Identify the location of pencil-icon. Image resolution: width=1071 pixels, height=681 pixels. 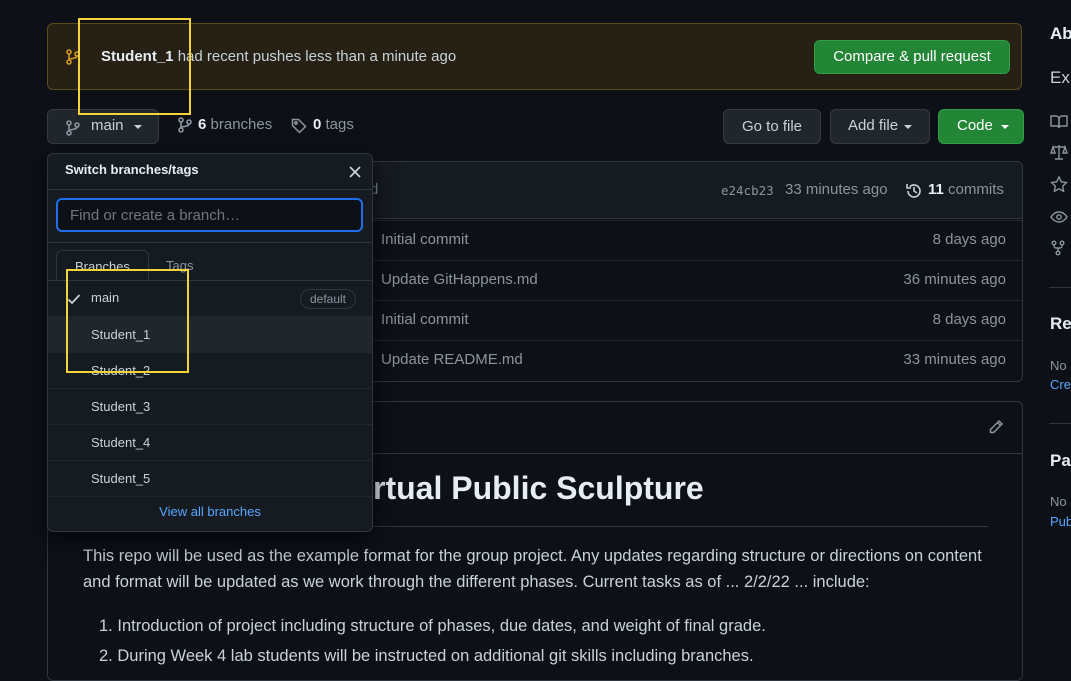
(996, 427).